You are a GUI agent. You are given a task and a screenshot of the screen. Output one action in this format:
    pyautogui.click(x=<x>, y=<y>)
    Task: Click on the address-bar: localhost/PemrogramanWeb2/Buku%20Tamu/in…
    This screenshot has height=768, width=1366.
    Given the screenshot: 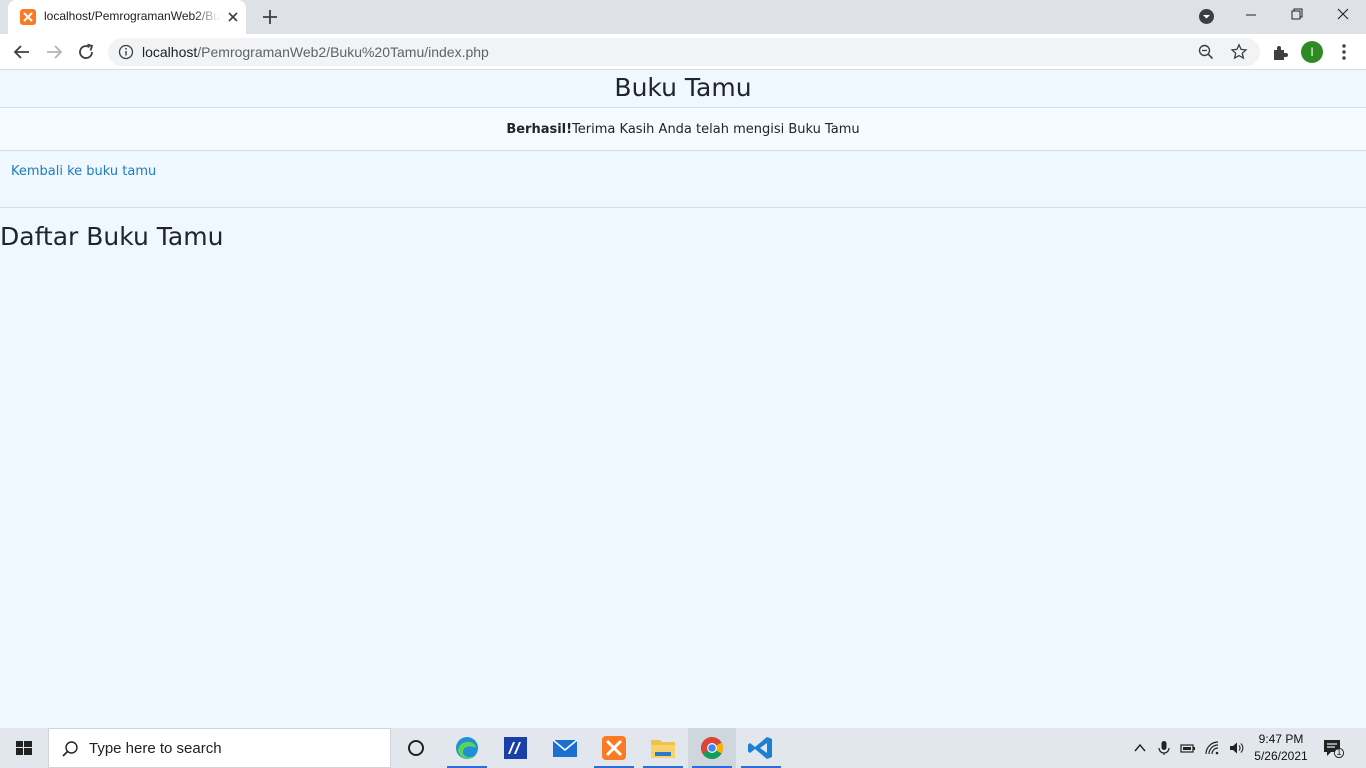 What is the action you would take?
    pyautogui.click(x=684, y=52)
    